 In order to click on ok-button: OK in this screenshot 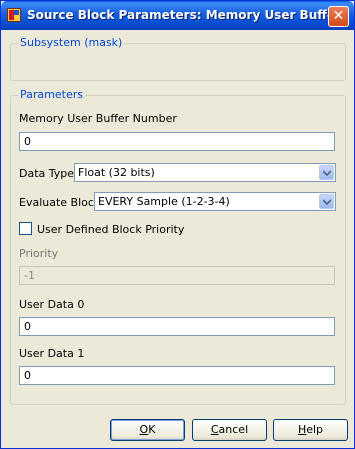, I will do `click(147, 430)`.